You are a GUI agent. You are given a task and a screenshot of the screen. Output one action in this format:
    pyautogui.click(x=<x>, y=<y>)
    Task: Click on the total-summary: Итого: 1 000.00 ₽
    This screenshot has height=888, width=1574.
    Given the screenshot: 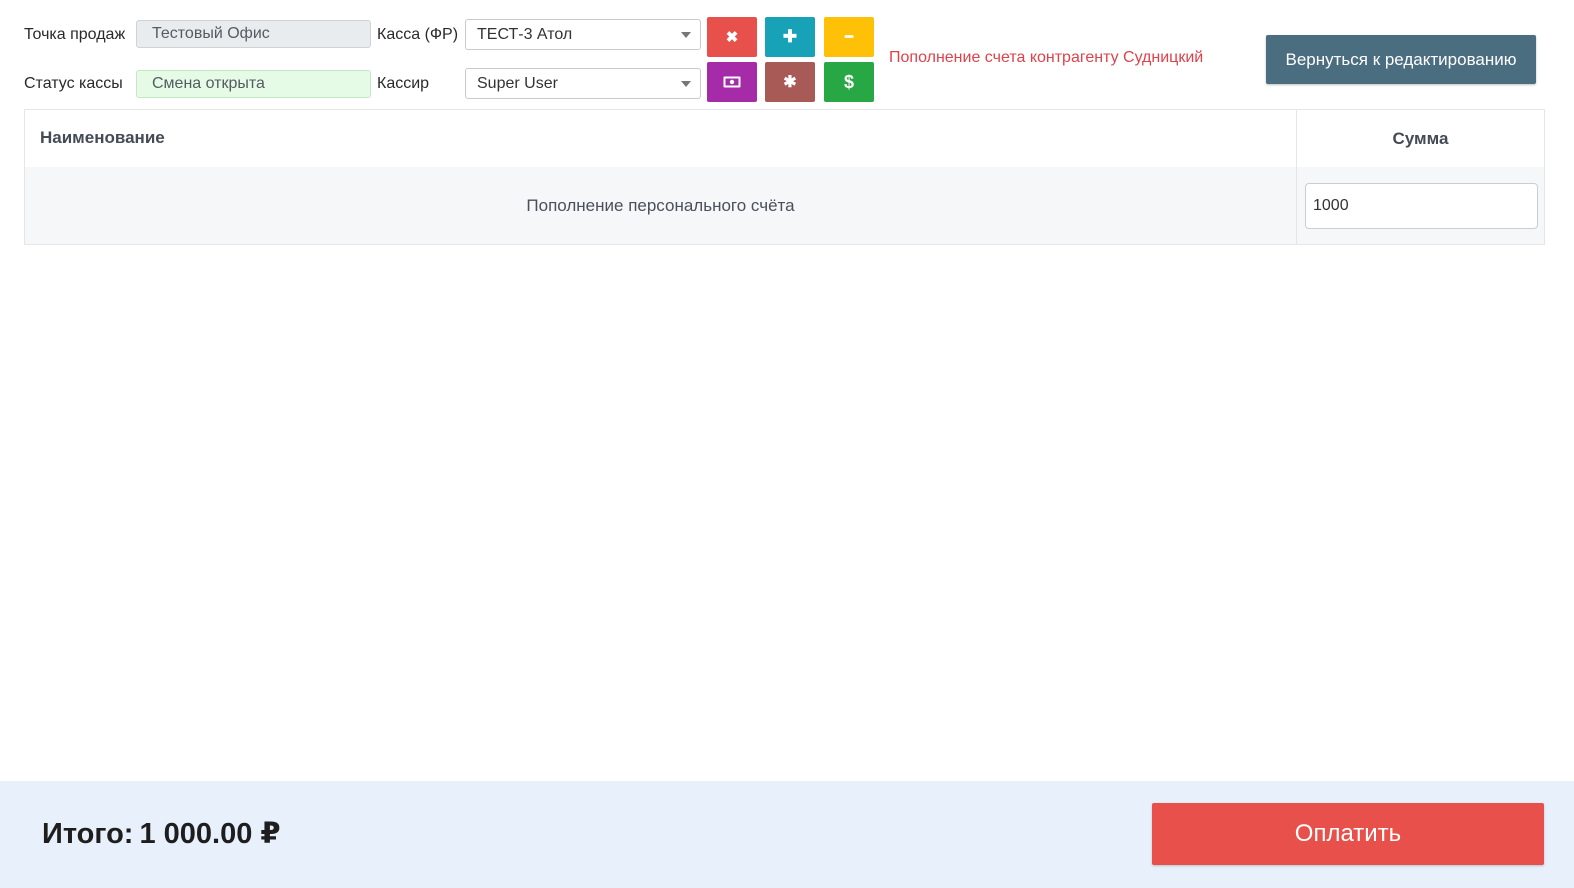 What is the action you would take?
    pyautogui.click(x=161, y=834)
    